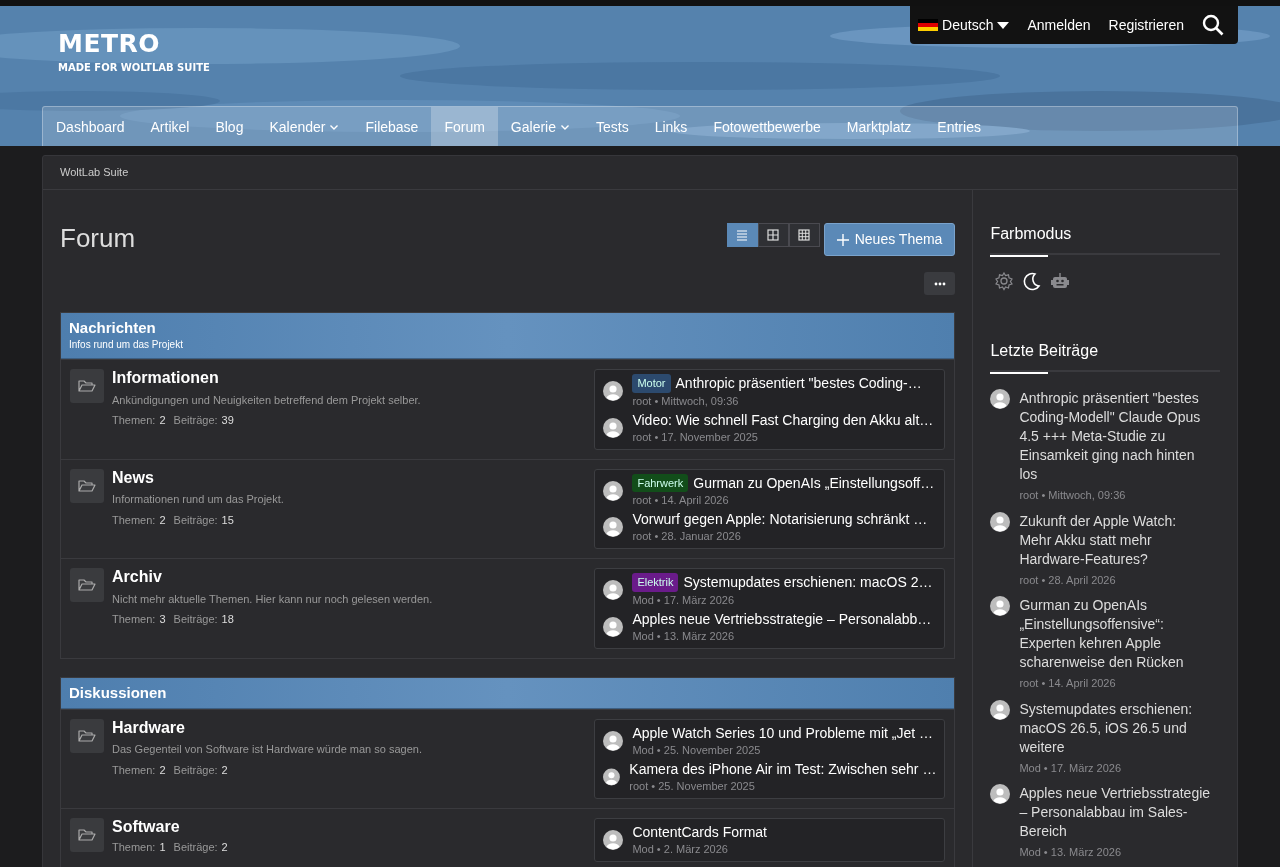 The height and width of the screenshot is (867, 1280). I want to click on post-meta: root • 25. November 2025, so click(692, 786).